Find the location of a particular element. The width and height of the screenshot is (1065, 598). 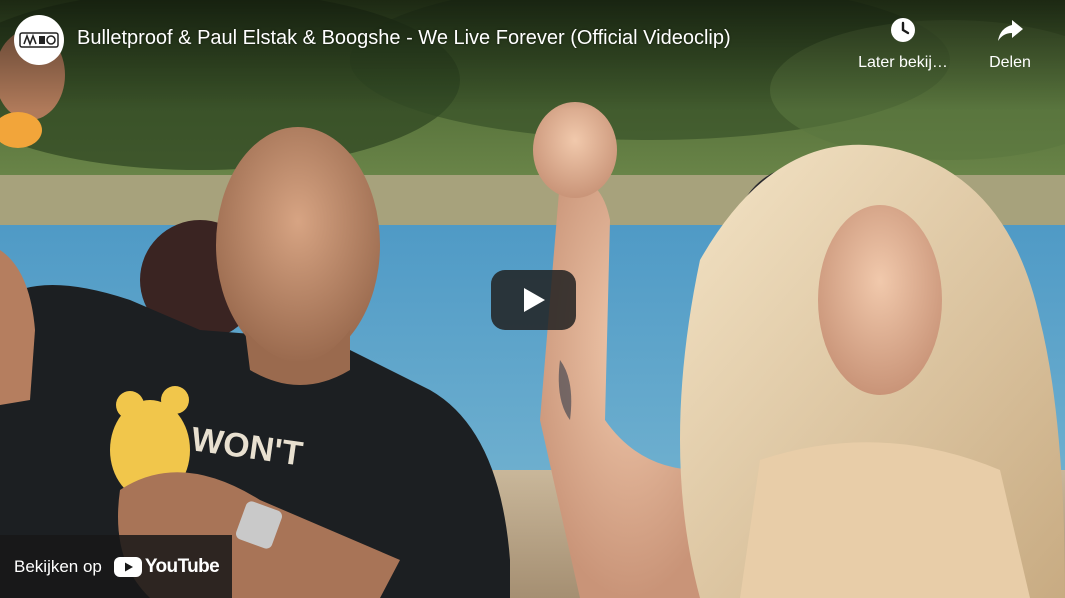

play-icon is located at coordinates (534, 300).